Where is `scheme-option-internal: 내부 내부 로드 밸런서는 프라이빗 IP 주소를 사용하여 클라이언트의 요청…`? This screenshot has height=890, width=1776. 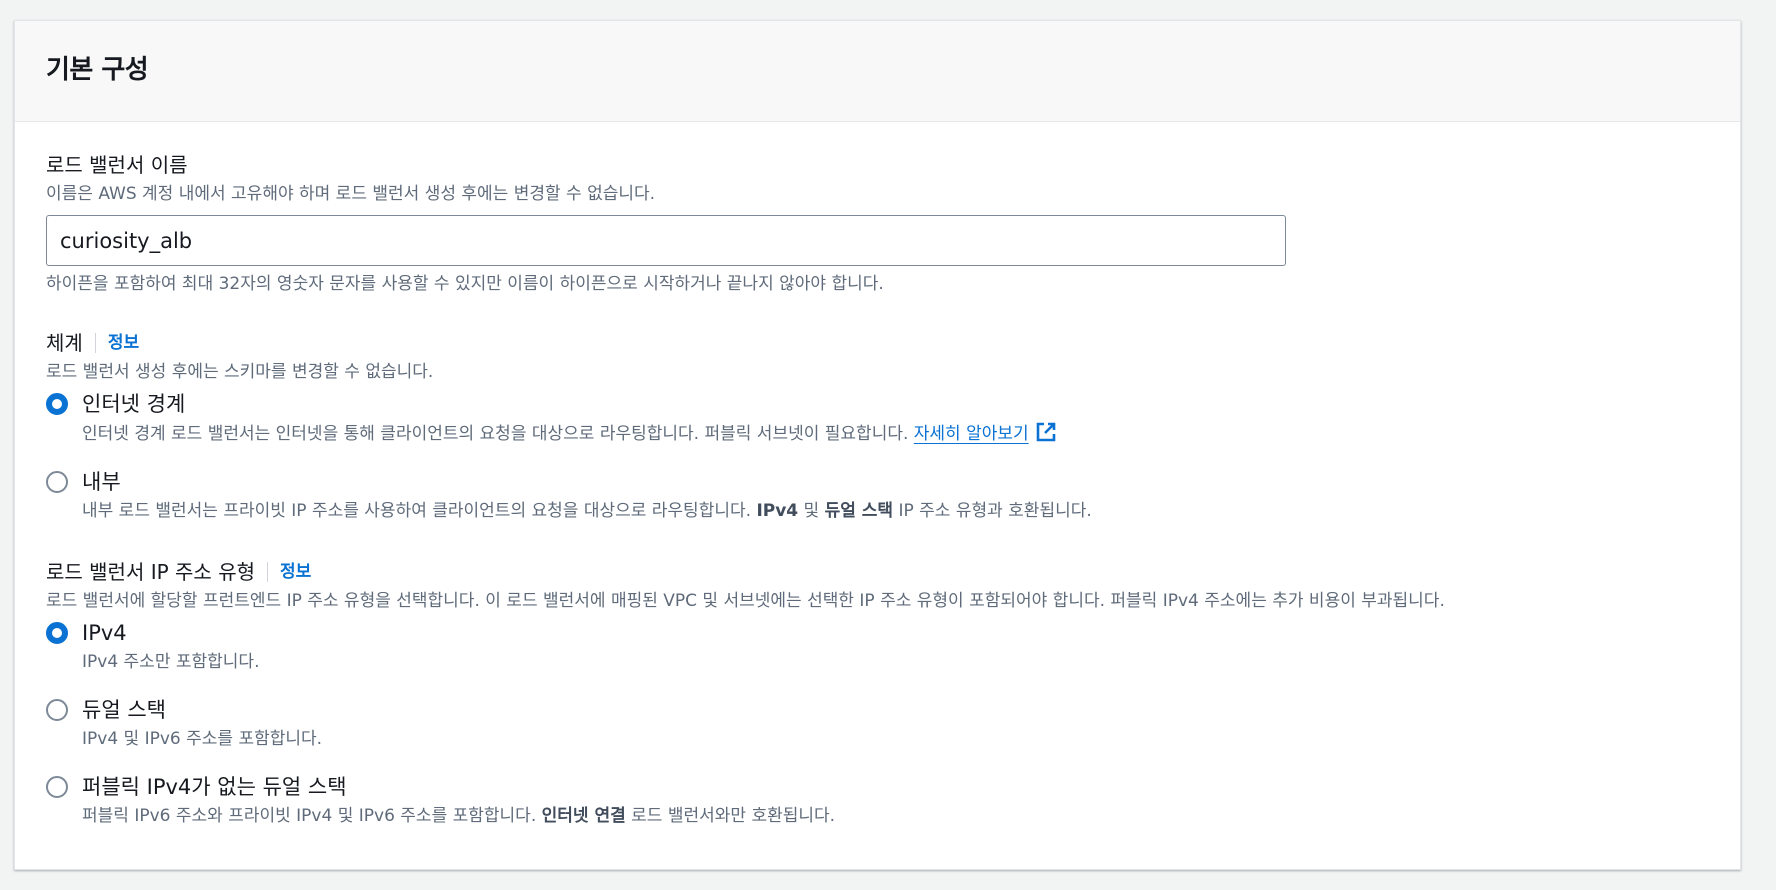
scheme-option-internal: 내부 내부 로드 밸런서는 프라이빗 IP 주소를 사용하여 클라이언트의 요청… is located at coordinates (877, 495).